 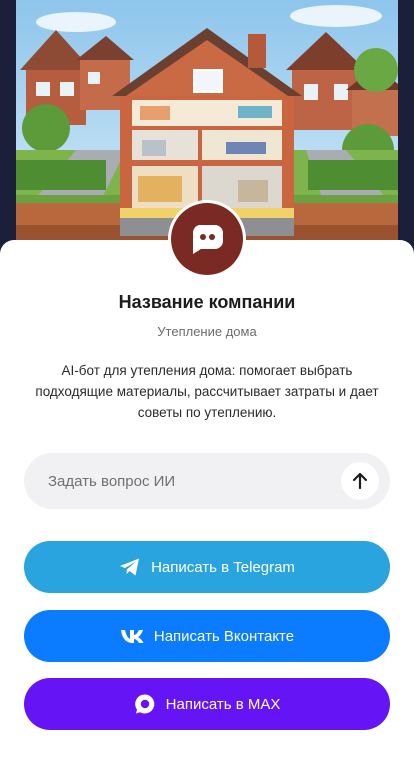 I want to click on vk-icon, so click(x=132, y=636).